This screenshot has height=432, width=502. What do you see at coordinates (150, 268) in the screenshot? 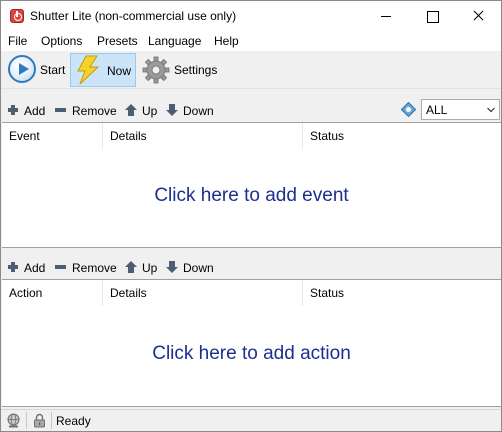
I see `actions-up-label: Up` at bounding box center [150, 268].